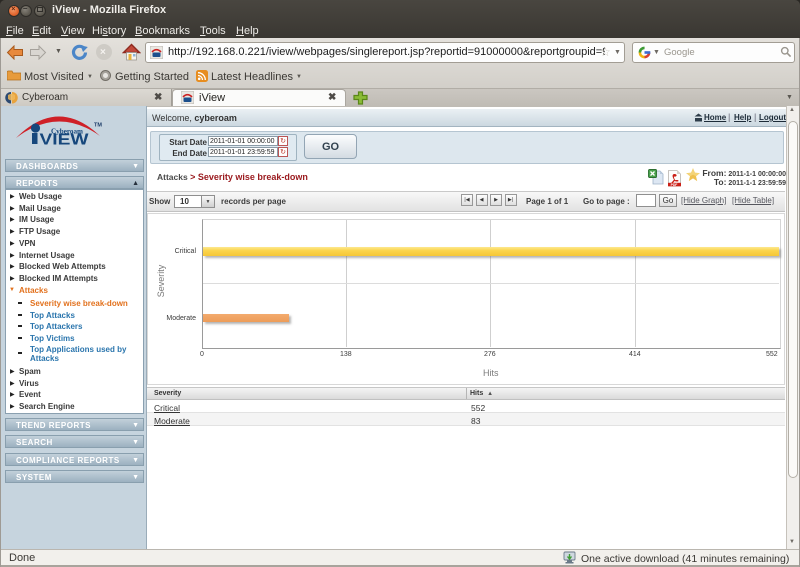  What do you see at coordinates (674, 185) in the screenshot?
I see `svg-text: PDF` at bounding box center [674, 185].